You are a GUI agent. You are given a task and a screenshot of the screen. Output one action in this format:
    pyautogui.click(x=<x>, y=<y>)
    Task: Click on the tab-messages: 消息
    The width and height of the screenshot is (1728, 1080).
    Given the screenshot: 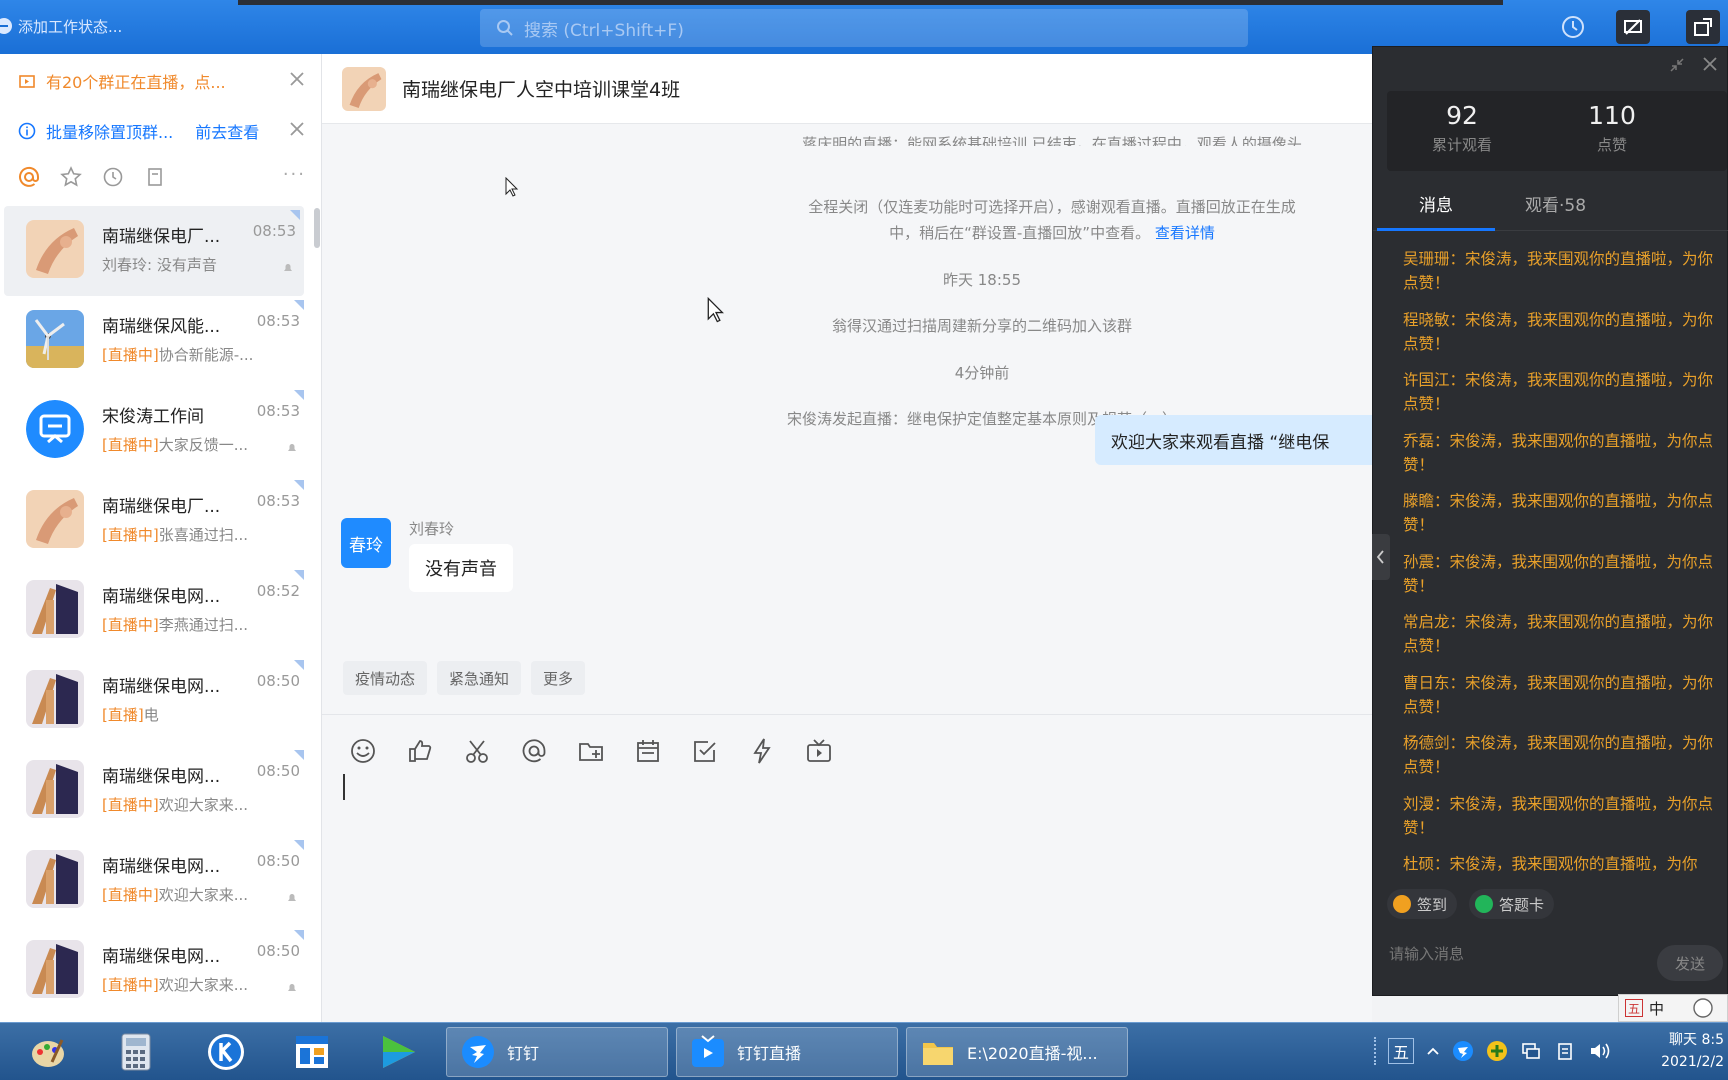 What is the action you would take?
    pyautogui.click(x=1436, y=203)
    